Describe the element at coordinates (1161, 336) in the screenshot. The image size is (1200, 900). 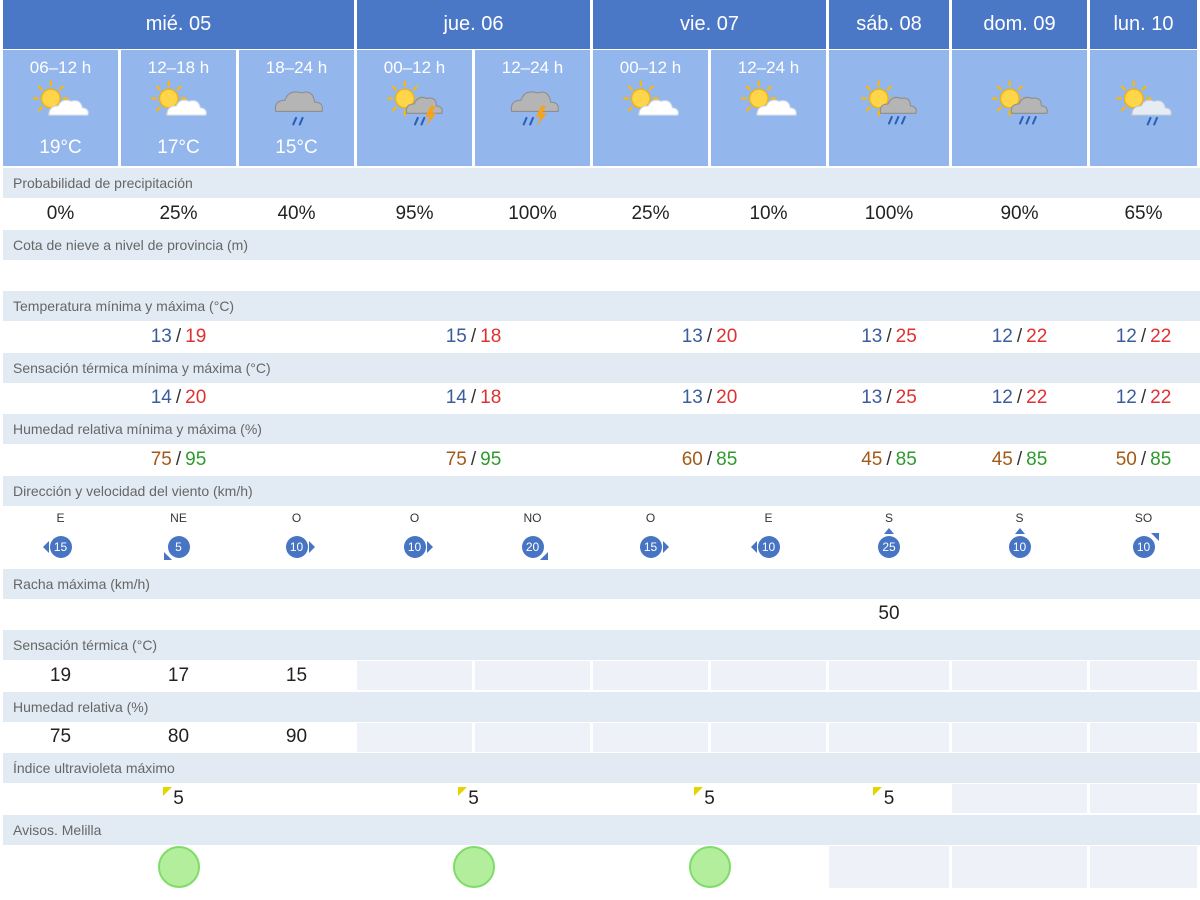
I see `temperature-max: 22` at that location.